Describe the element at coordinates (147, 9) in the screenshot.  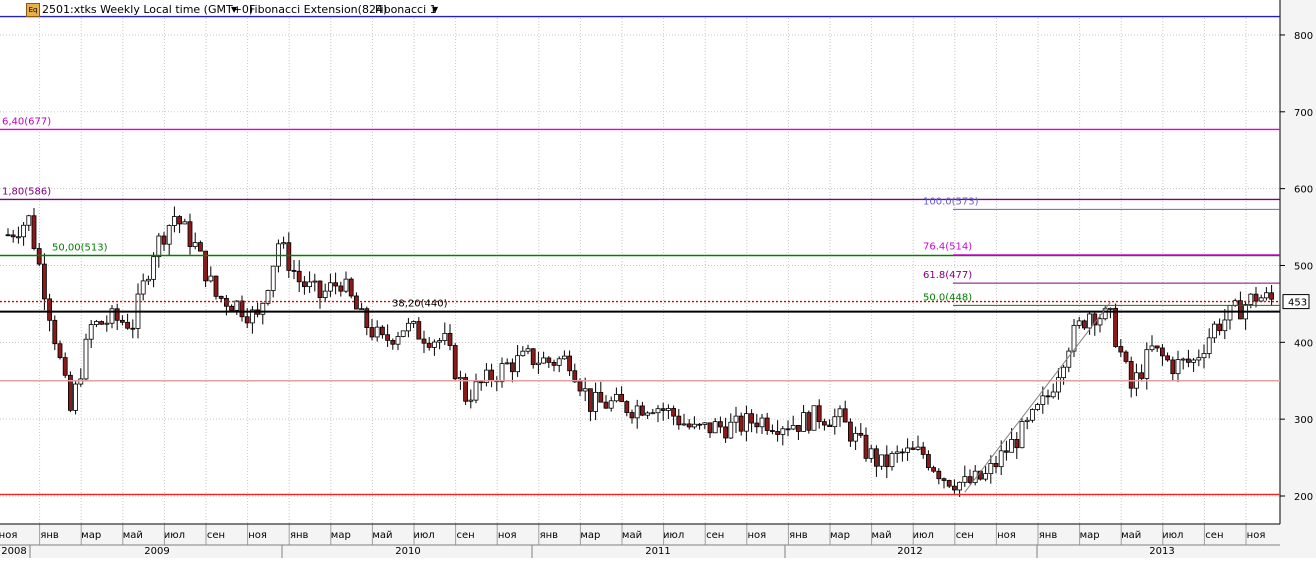
I see `symbol-label: 2501:xtks Weekly Local time (GMT+0)` at that location.